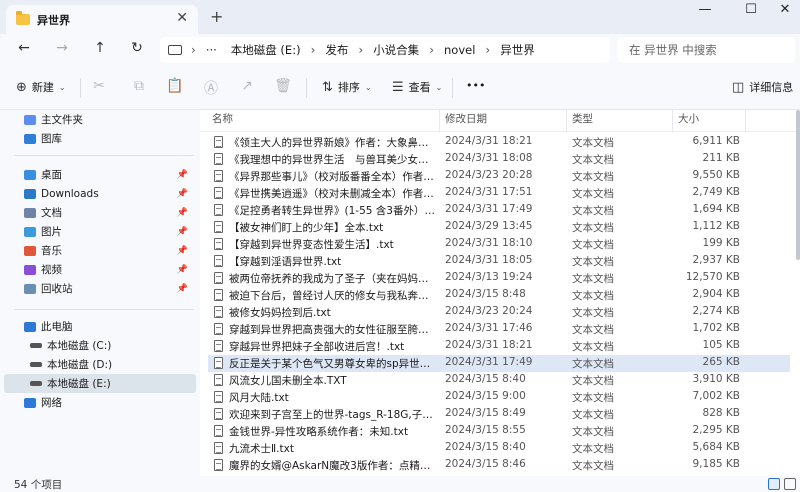 The width and height of the screenshot is (800, 492). What do you see at coordinates (582, 118) in the screenshot?
I see `column-header-type: 类型` at bounding box center [582, 118].